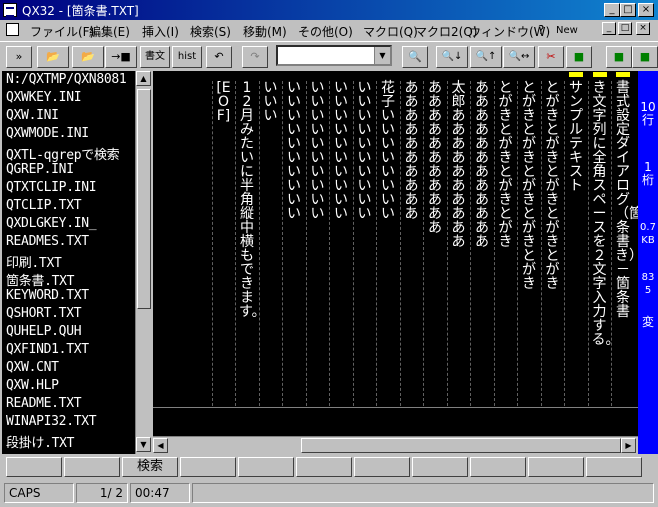 The width and height of the screenshot is (658, 507). I want to click on menu-edit: 編集(E), so click(109, 31).